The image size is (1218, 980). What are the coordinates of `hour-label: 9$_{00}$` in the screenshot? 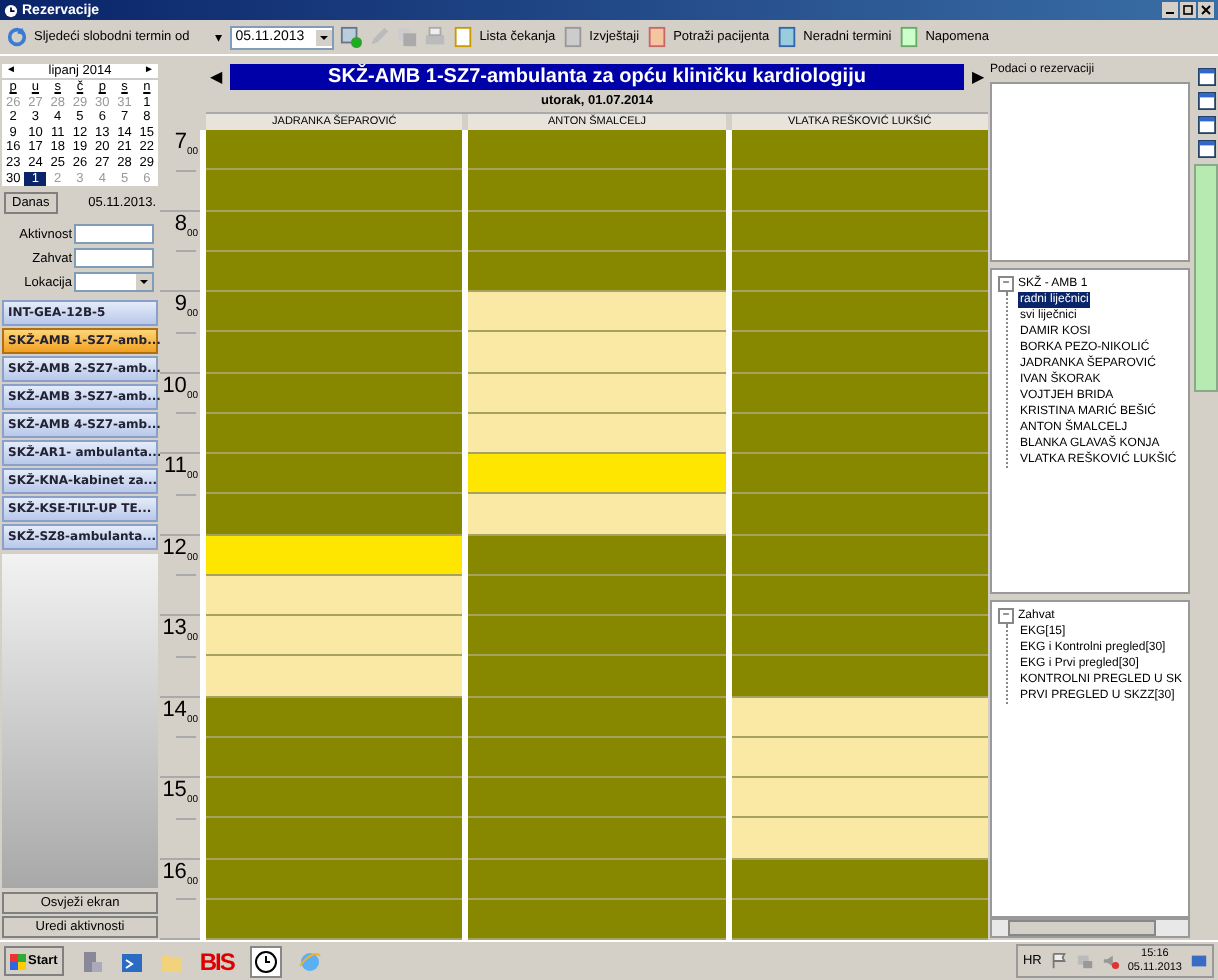 It's located at (186, 309).